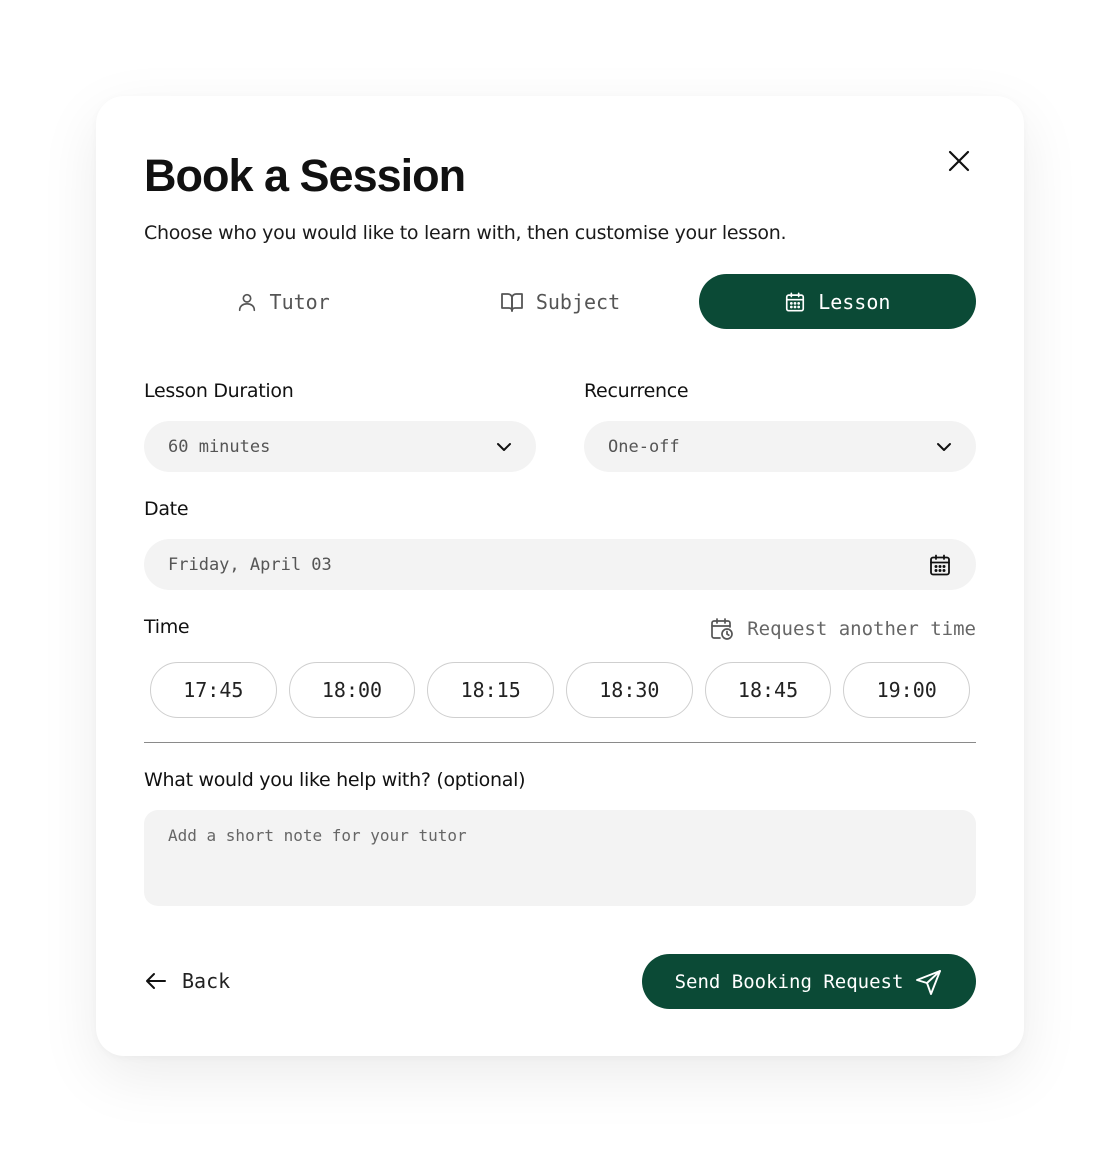  Describe the element at coordinates (219, 391) in the screenshot. I see `duration-label: Lesson Duration` at that location.